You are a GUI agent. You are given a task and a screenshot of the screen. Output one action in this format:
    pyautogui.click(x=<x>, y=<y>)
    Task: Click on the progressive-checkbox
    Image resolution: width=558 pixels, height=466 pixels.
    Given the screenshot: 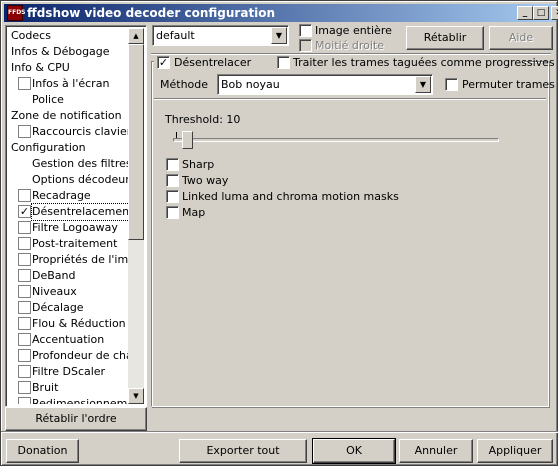 What is the action you would take?
    pyautogui.click(x=283, y=62)
    